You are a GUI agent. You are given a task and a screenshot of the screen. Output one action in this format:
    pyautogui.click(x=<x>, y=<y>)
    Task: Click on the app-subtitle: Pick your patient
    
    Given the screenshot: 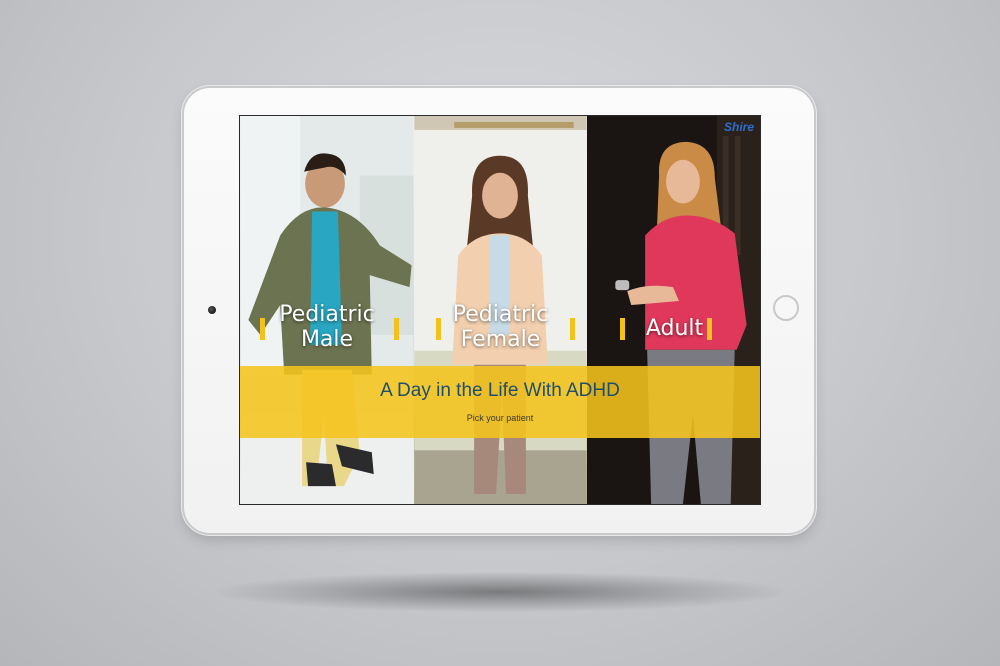 What is the action you would take?
    pyautogui.click(x=500, y=418)
    